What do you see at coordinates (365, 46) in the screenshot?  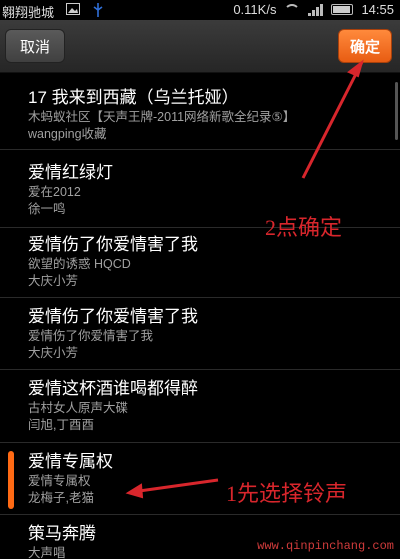 I see `confirm-button: 确定` at bounding box center [365, 46].